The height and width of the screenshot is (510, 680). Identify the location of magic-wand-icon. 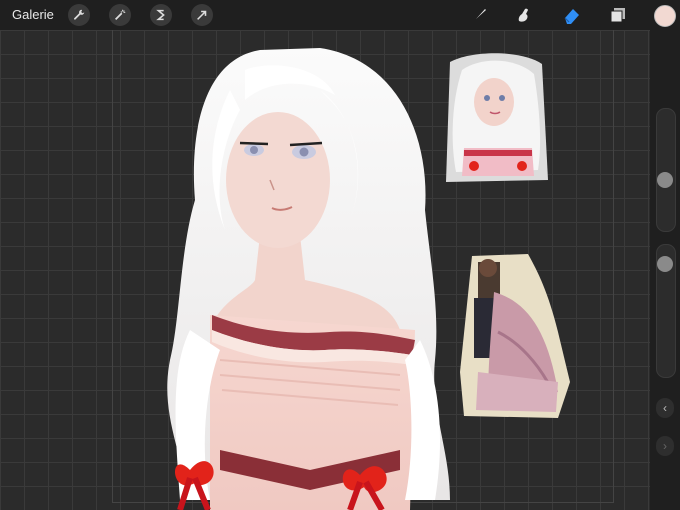
(120, 15).